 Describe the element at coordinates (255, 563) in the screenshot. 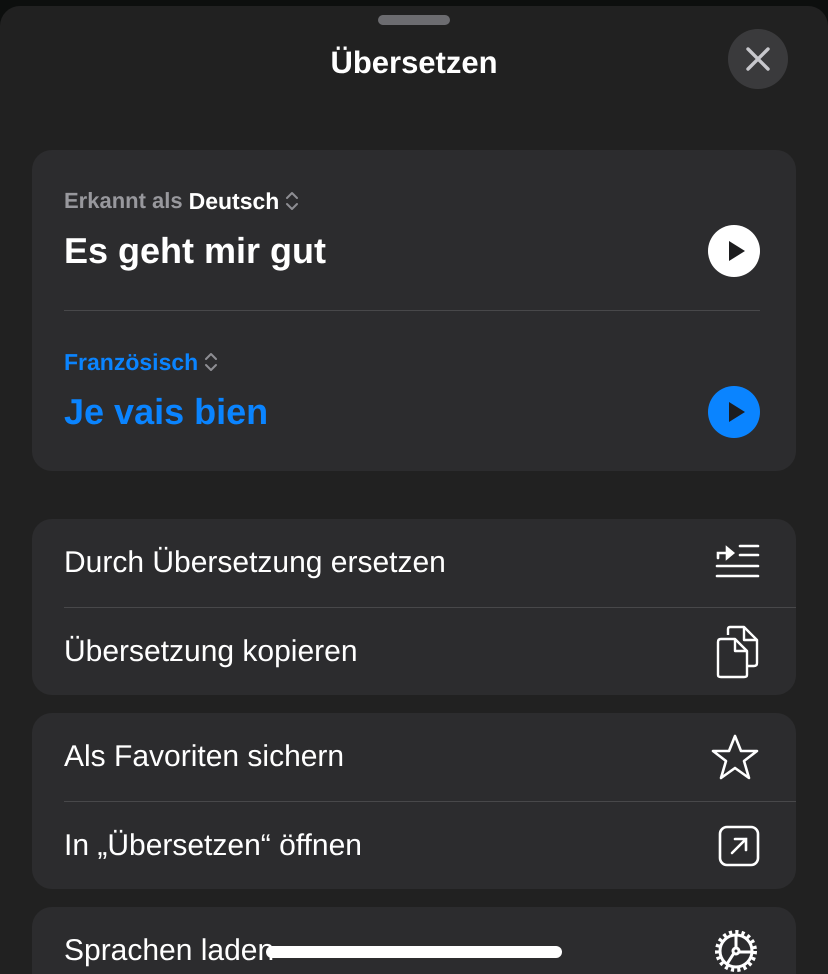

I see `action-label: Durch Übersetzung ersetzen` at that location.